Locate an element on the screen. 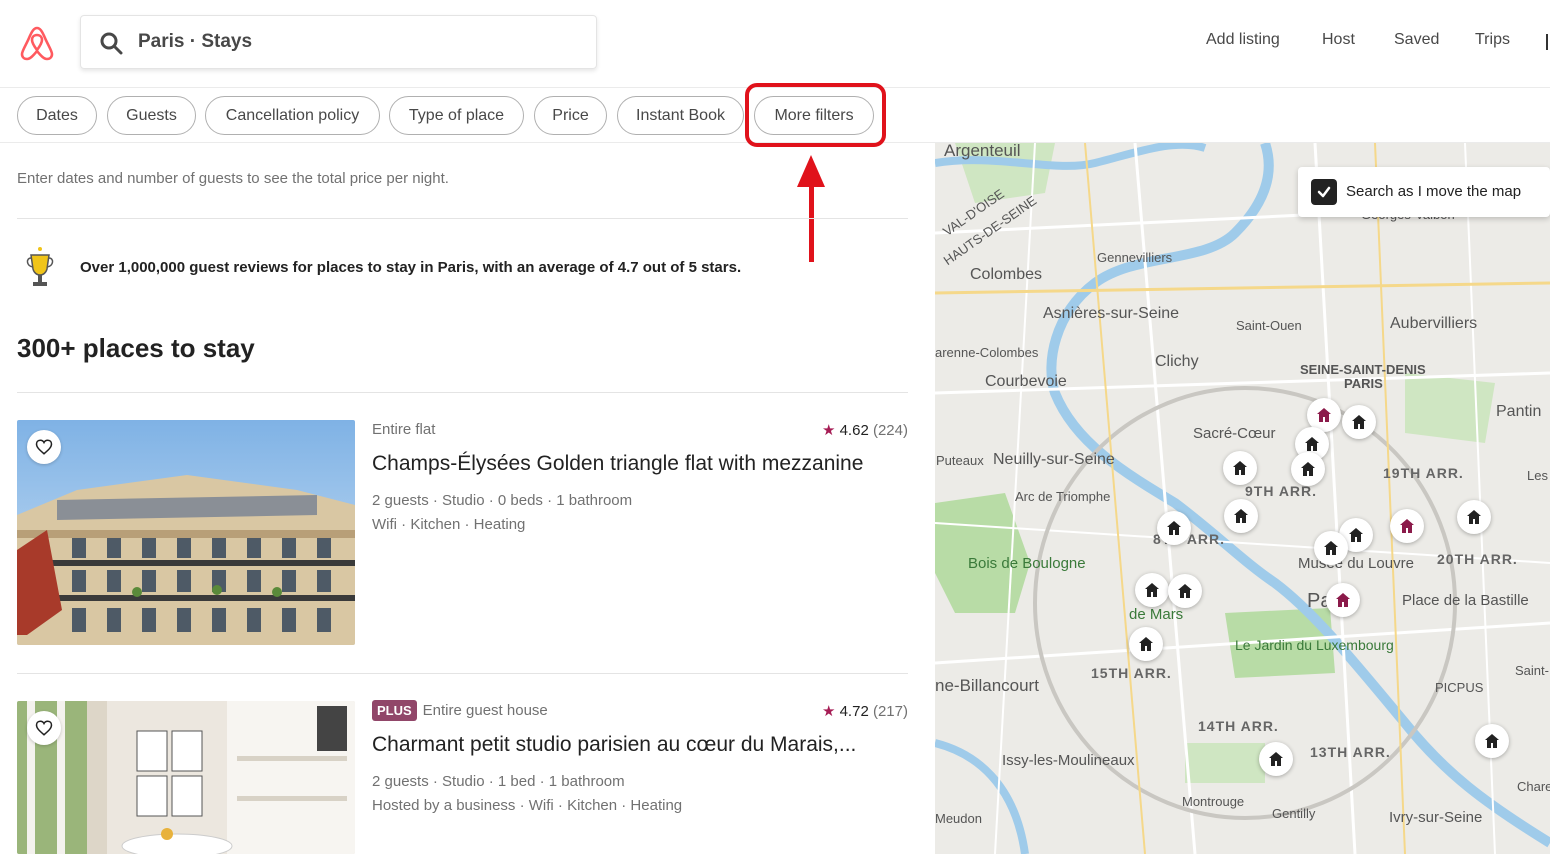 This screenshot has height=854, width=1550. rating-value: 4.72 is located at coordinates (854, 711).